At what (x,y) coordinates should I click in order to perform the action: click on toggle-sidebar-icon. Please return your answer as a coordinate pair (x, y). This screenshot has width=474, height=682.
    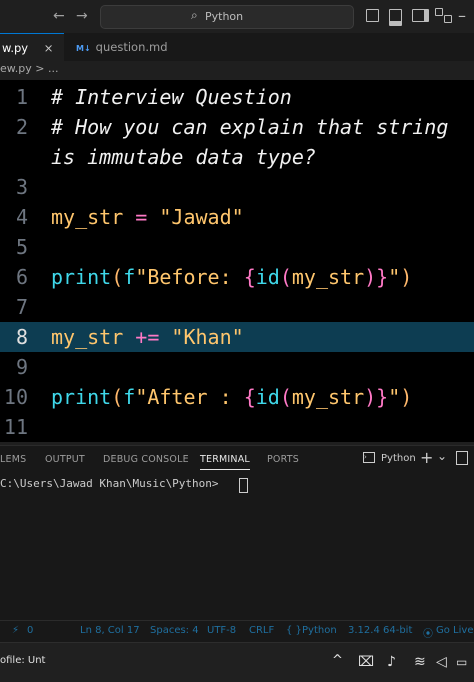
    Looking at the image, I should click on (372, 15).